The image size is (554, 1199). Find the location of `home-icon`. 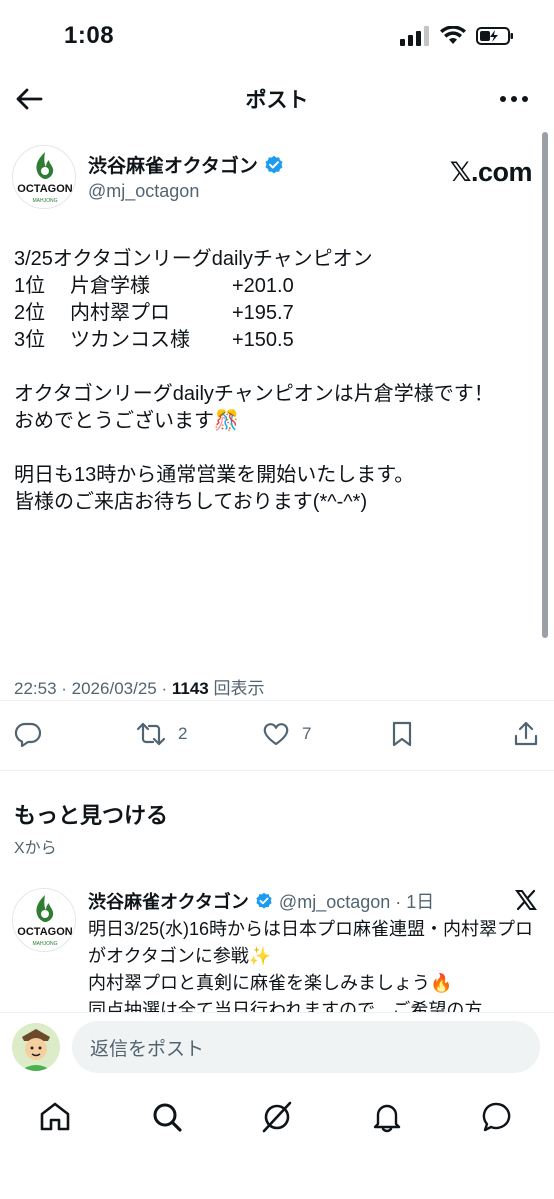

home-icon is located at coordinates (55, 1117).